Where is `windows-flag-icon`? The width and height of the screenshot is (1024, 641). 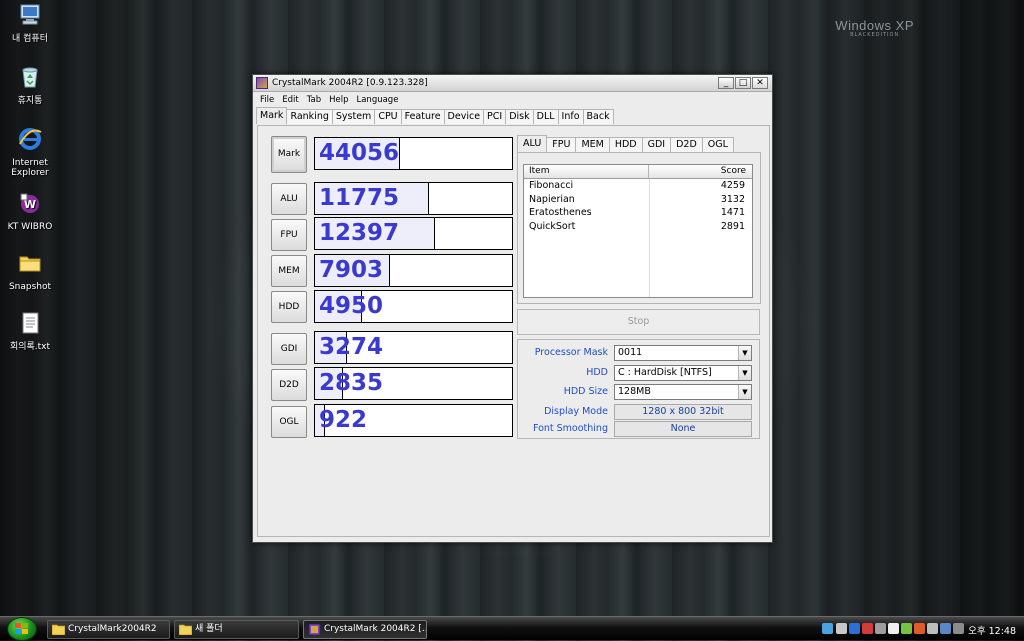 windows-flag-icon is located at coordinates (21, 628).